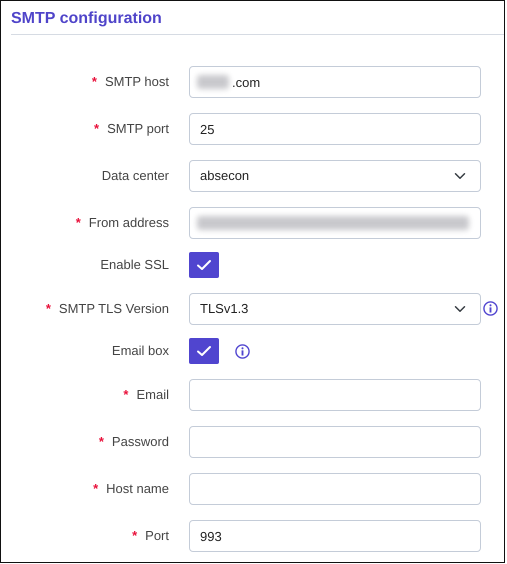  What do you see at coordinates (335, 309) in the screenshot?
I see `dropdown: TLSv1.3` at bounding box center [335, 309].